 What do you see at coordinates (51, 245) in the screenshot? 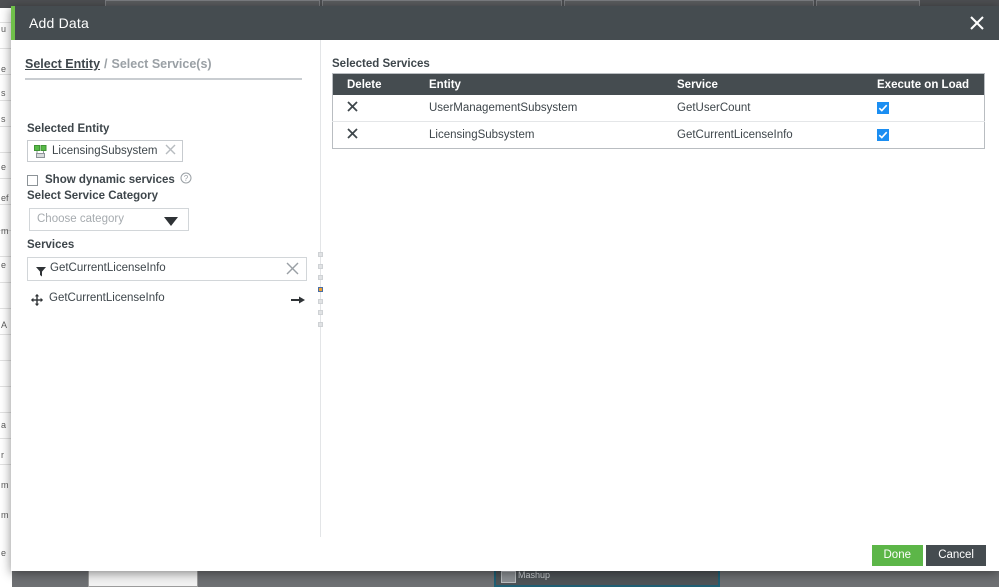
I see `services-label: Services` at bounding box center [51, 245].